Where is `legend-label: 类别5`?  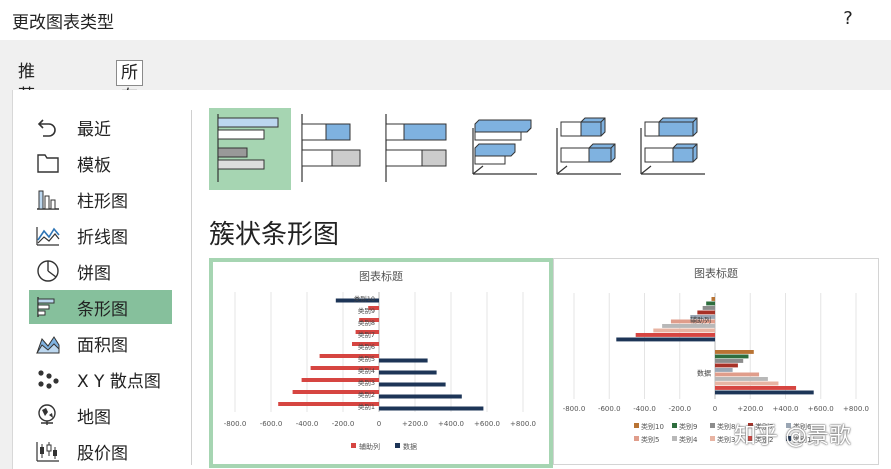
legend-label: 类别5 is located at coordinates (650, 439).